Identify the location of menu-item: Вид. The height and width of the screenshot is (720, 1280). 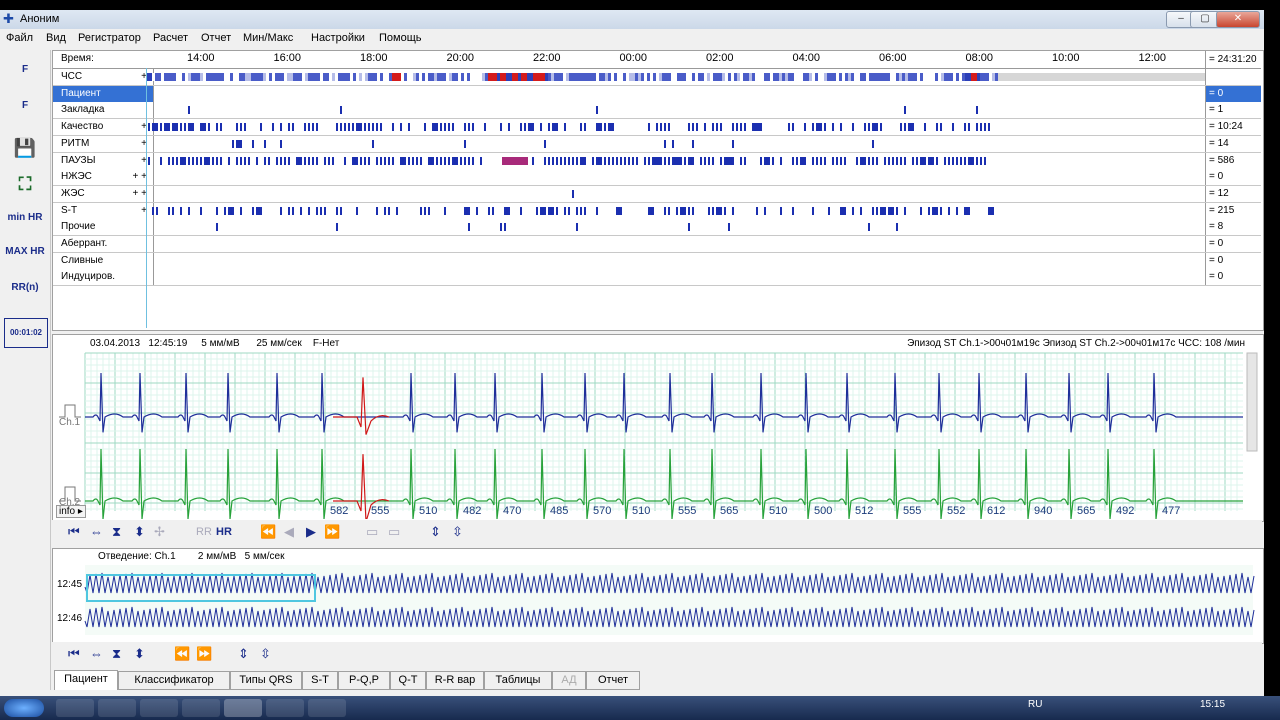
(56, 38).